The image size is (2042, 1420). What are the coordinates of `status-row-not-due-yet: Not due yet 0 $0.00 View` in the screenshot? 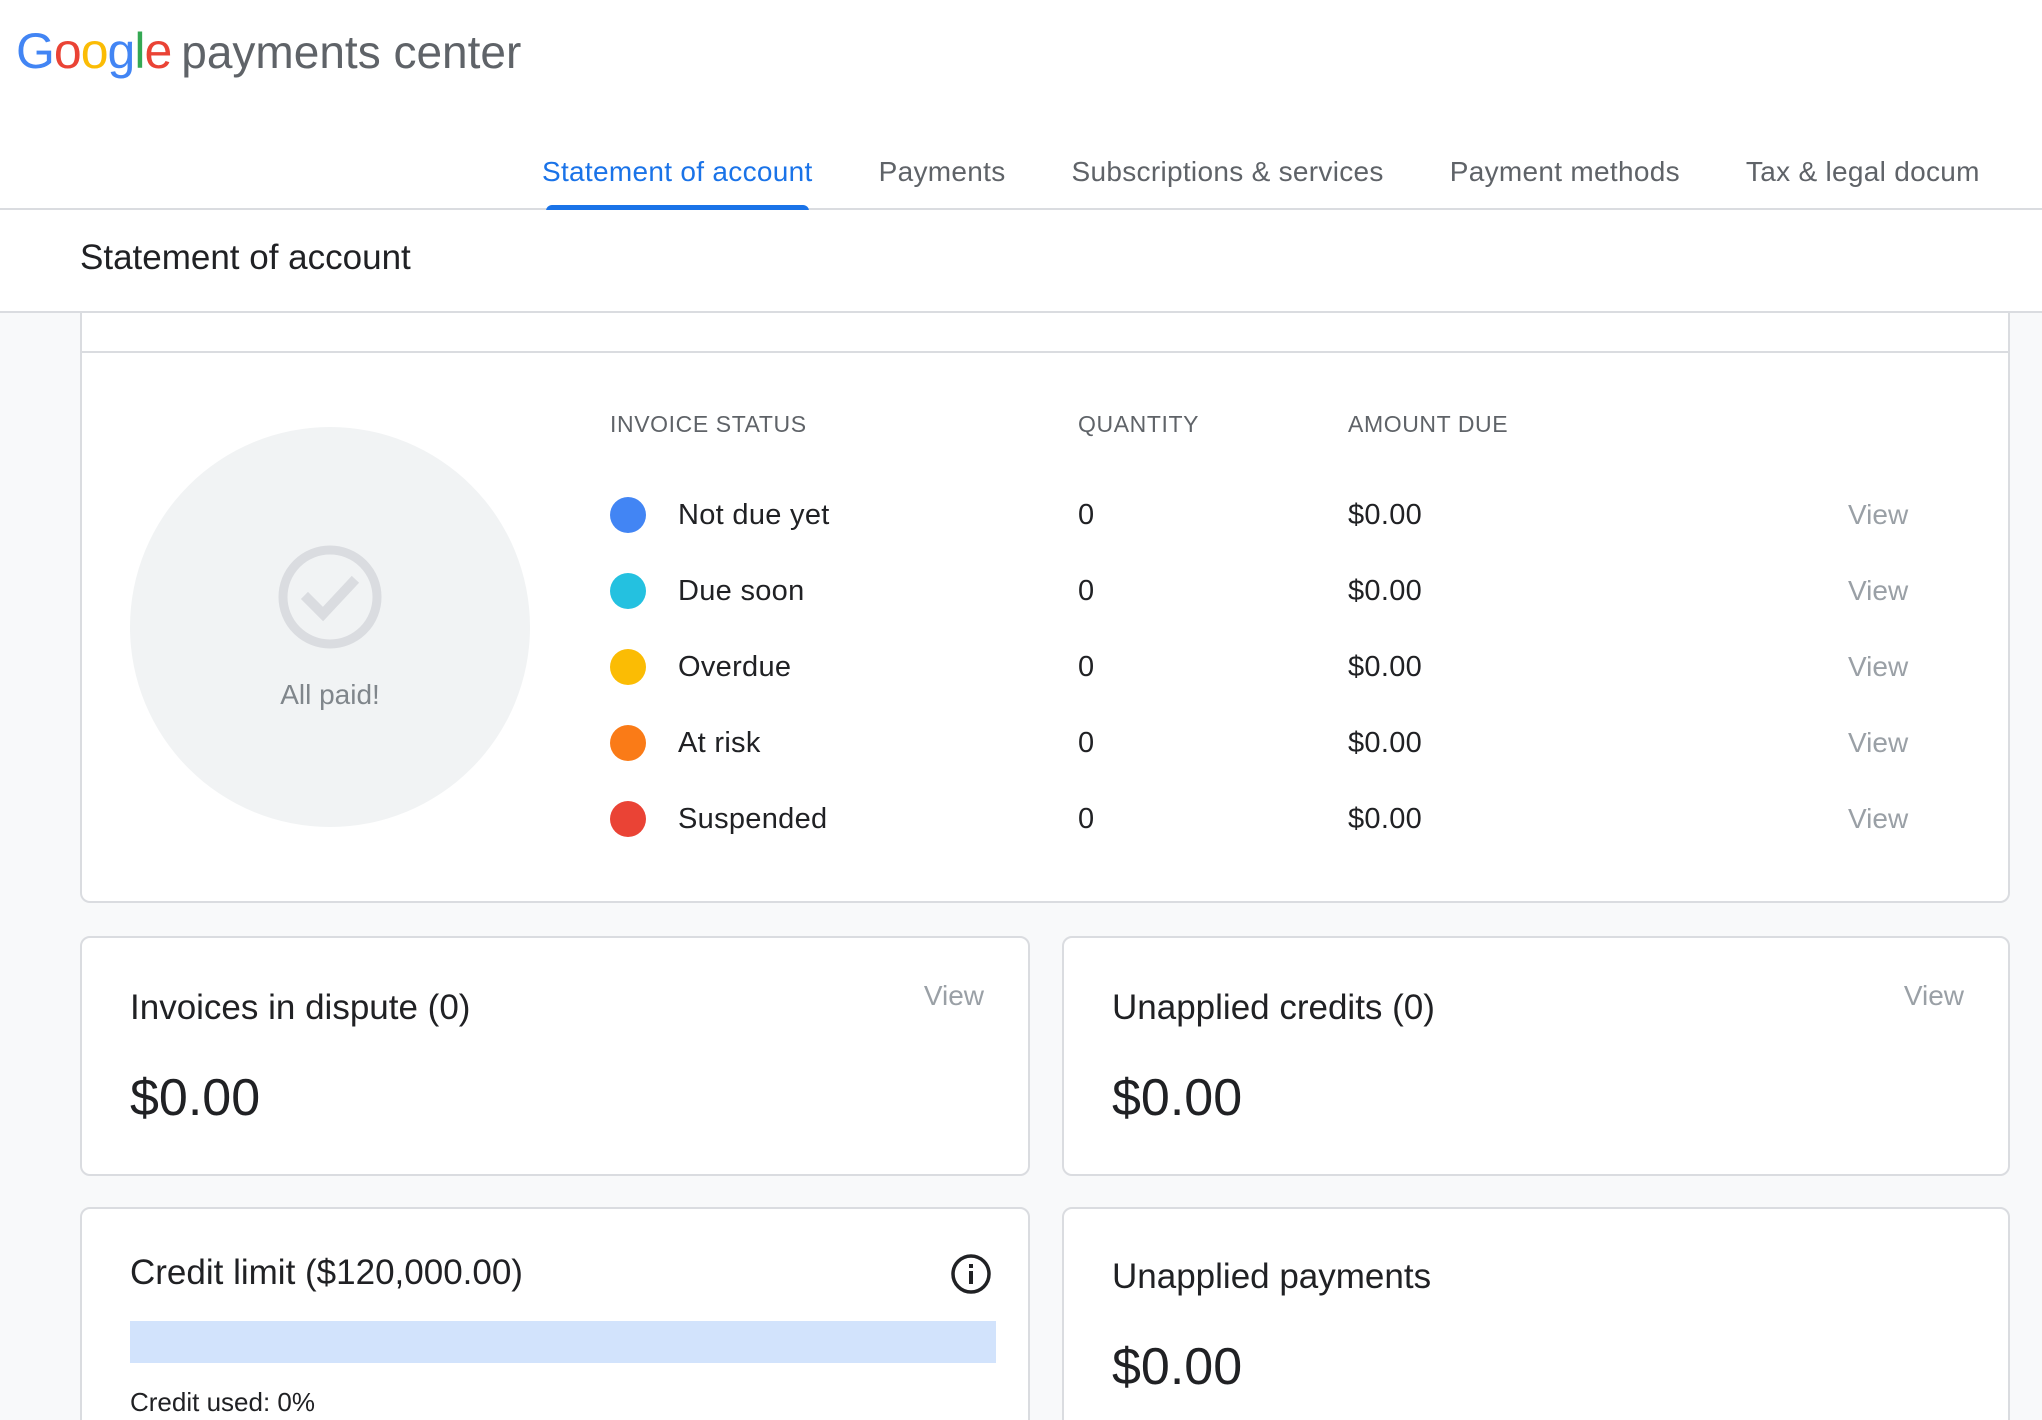 It's located at (1047, 512).